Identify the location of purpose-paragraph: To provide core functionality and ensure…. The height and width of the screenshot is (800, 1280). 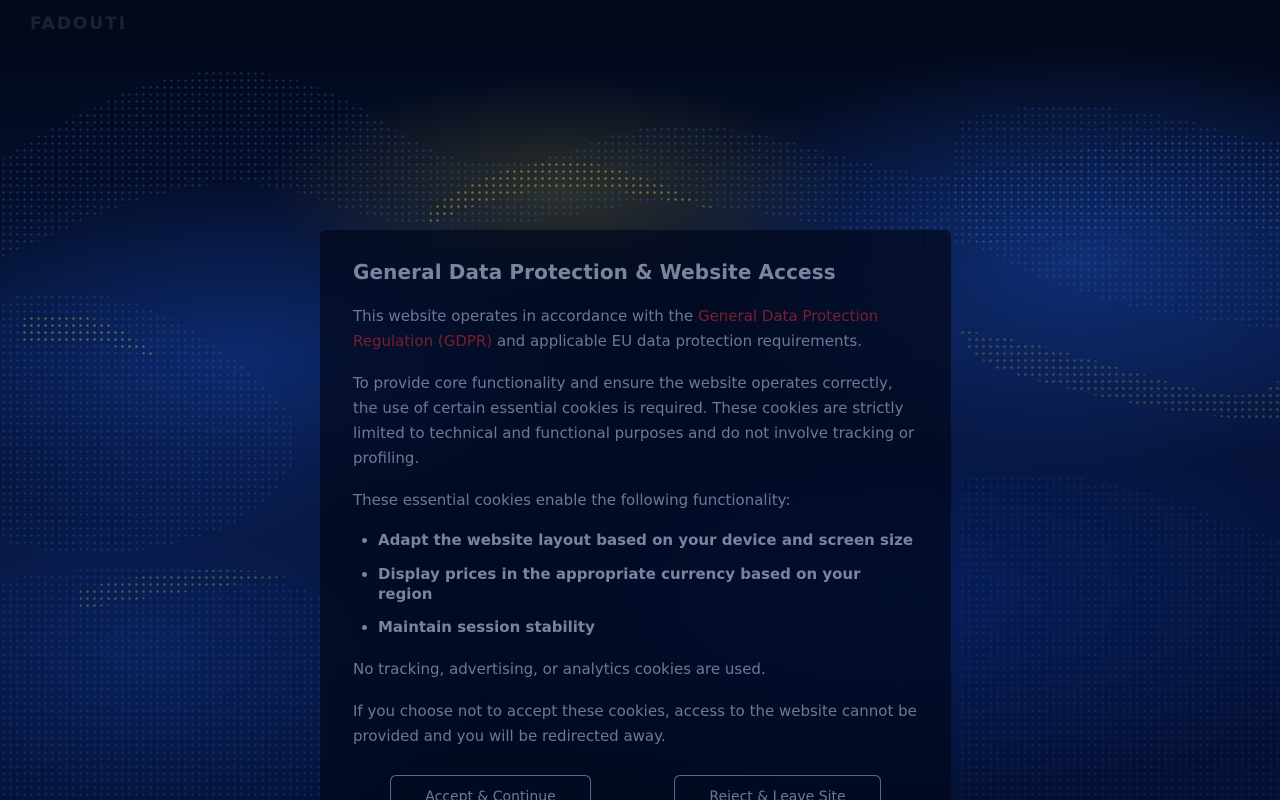
(634, 420).